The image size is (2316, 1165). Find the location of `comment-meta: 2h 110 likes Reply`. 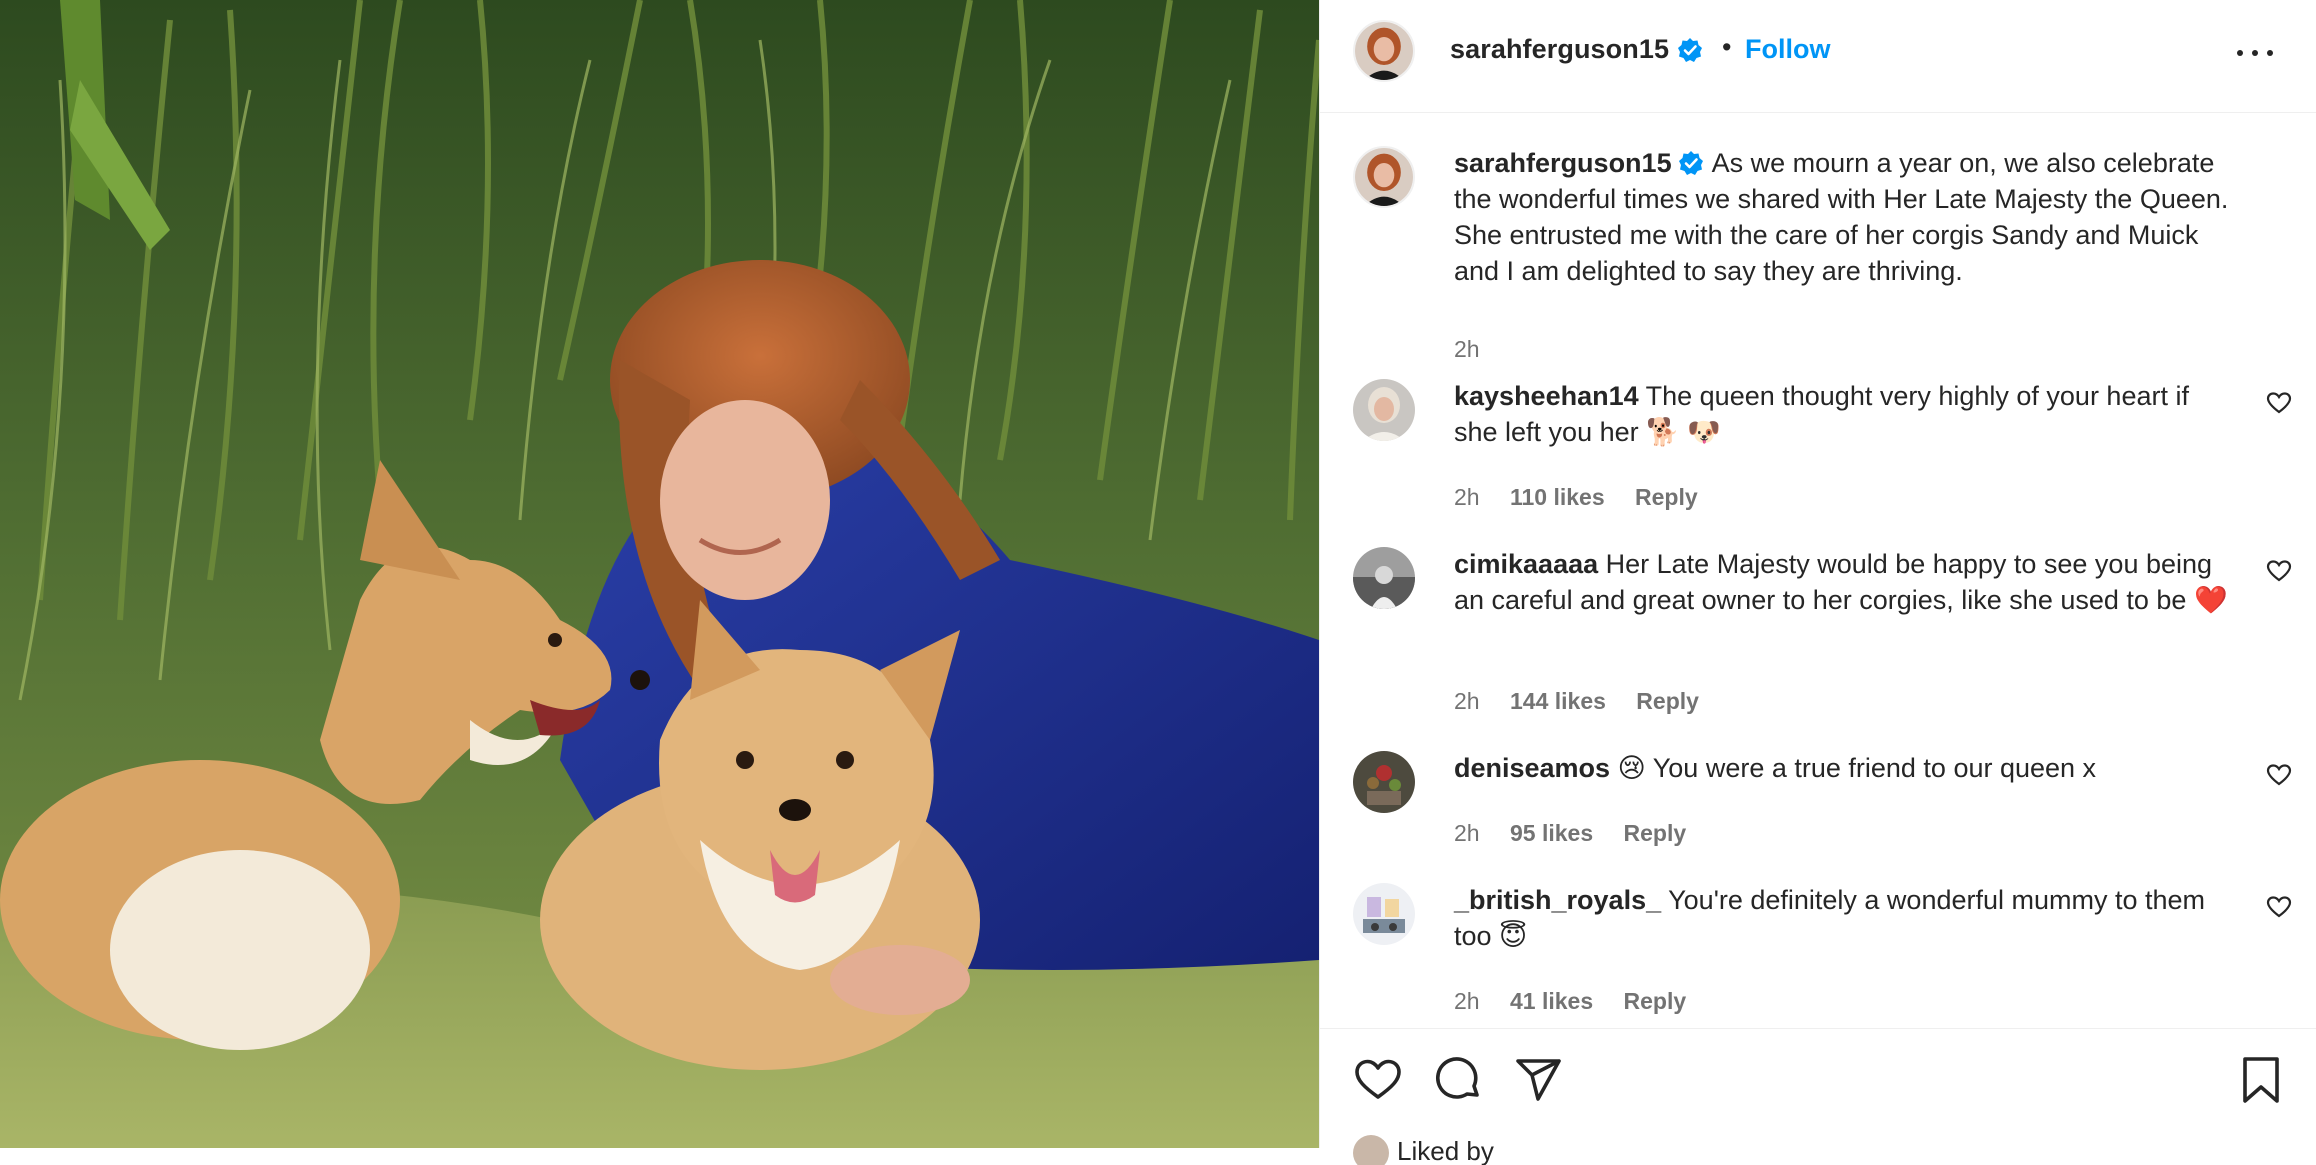

comment-meta: 2h 110 likes Reply is located at coordinates (1588, 497).